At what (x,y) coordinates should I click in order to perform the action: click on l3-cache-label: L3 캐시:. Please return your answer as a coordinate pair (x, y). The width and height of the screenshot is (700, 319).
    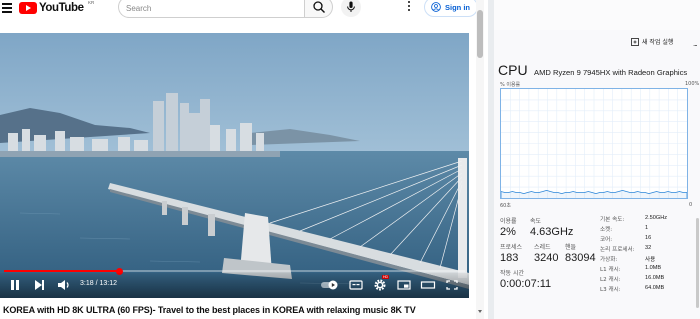
    Looking at the image, I should click on (610, 290).